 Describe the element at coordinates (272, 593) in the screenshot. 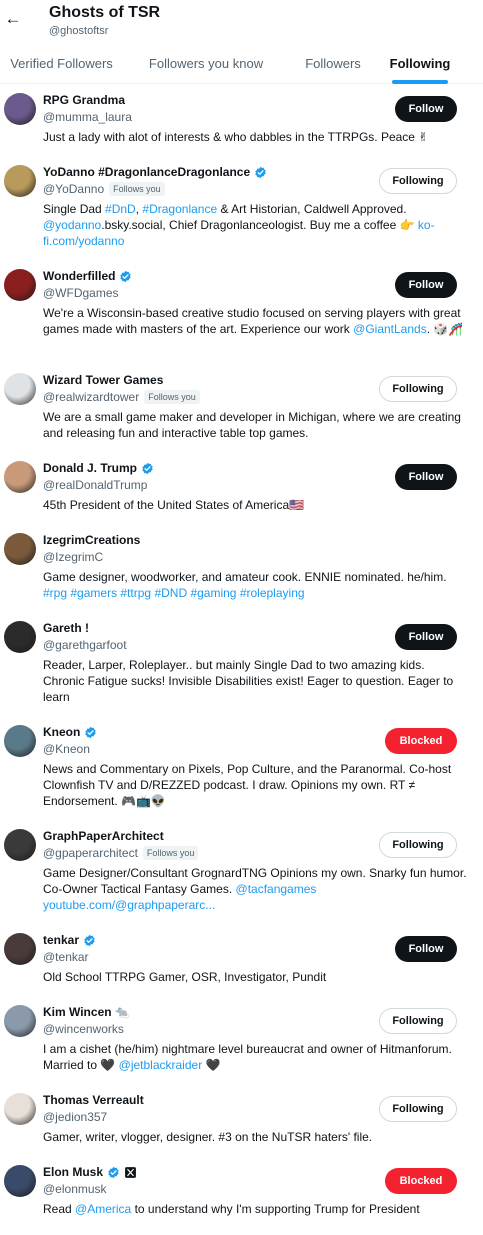

I see `bio-link: #roleplaying` at that location.